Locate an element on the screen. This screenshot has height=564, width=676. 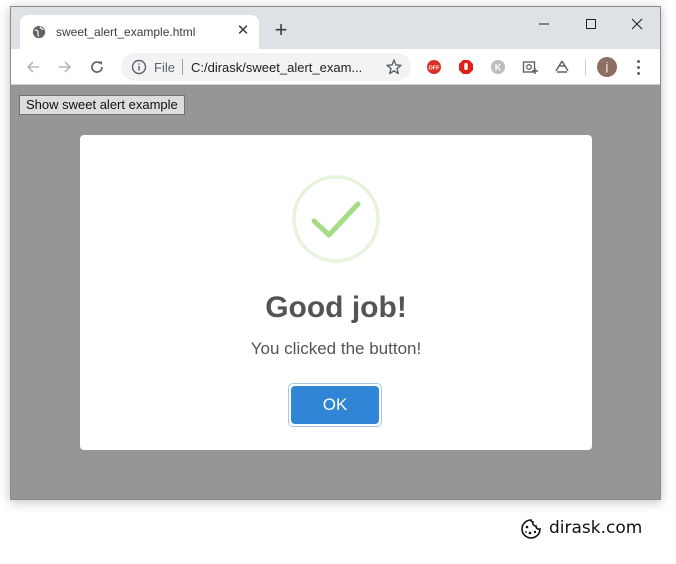
arrow-left-icon is located at coordinates (32, 67).